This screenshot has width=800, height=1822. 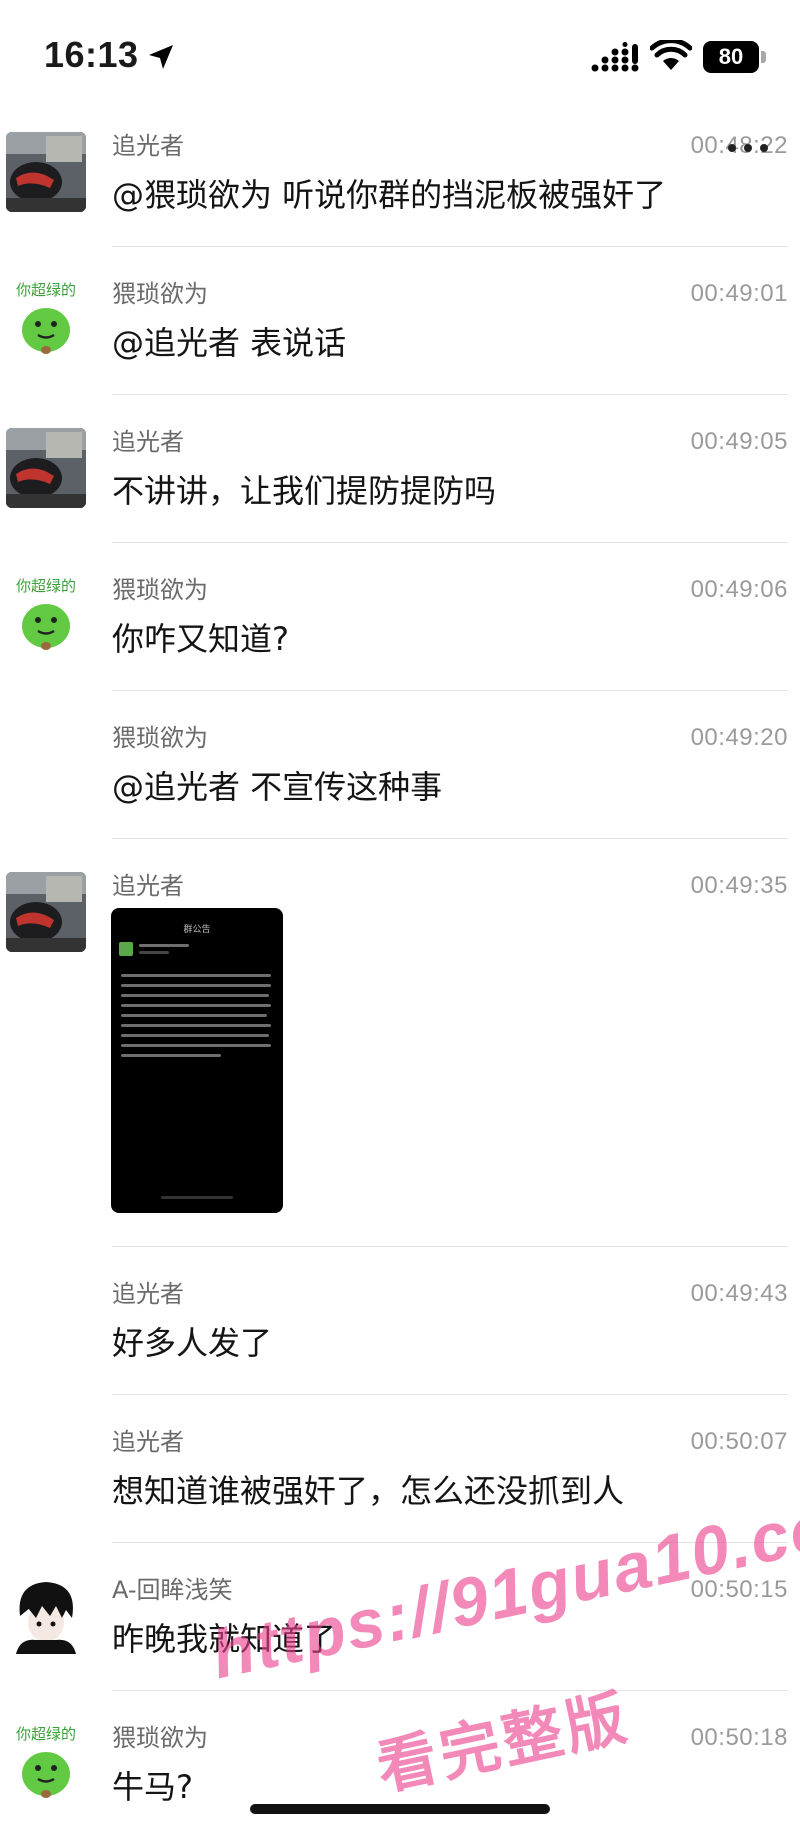 What do you see at coordinates (752, 148) in the screenshot?
I see `more-icon` at bounding box center [752, 148].